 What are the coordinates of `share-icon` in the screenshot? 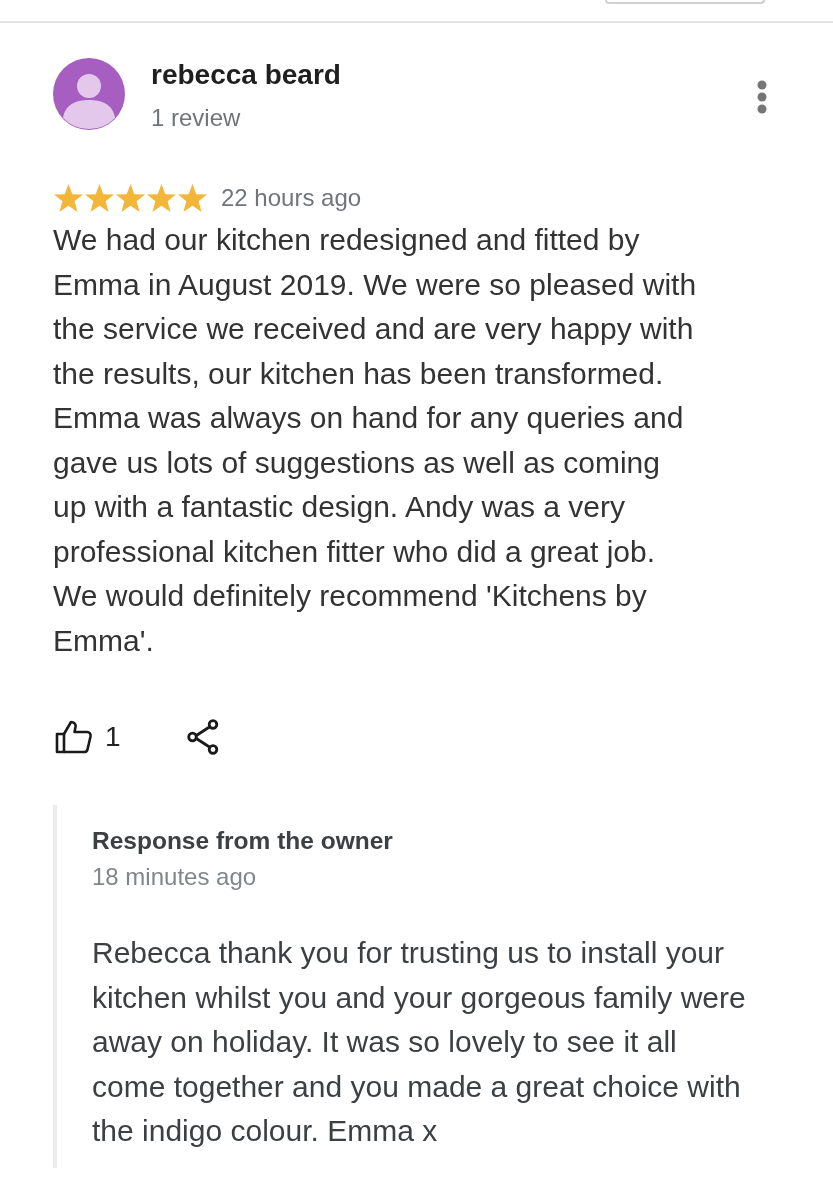 It's located at (202, 737).